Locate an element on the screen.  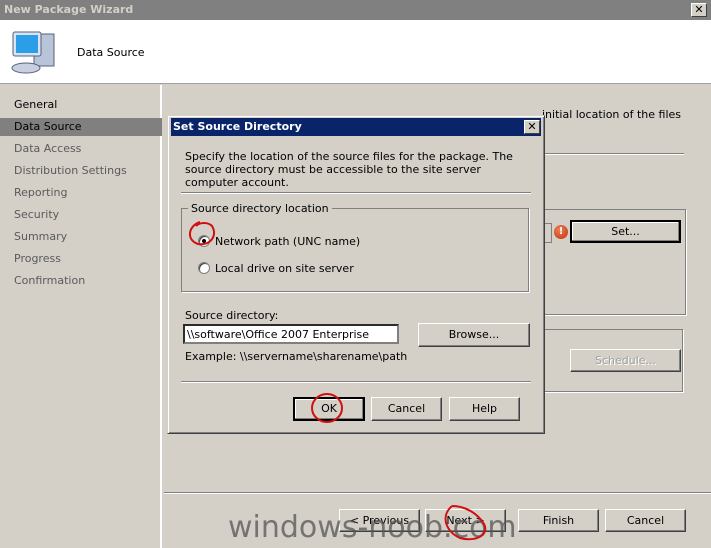
sidebar-item-general: General is located at coordinates (81, 105).